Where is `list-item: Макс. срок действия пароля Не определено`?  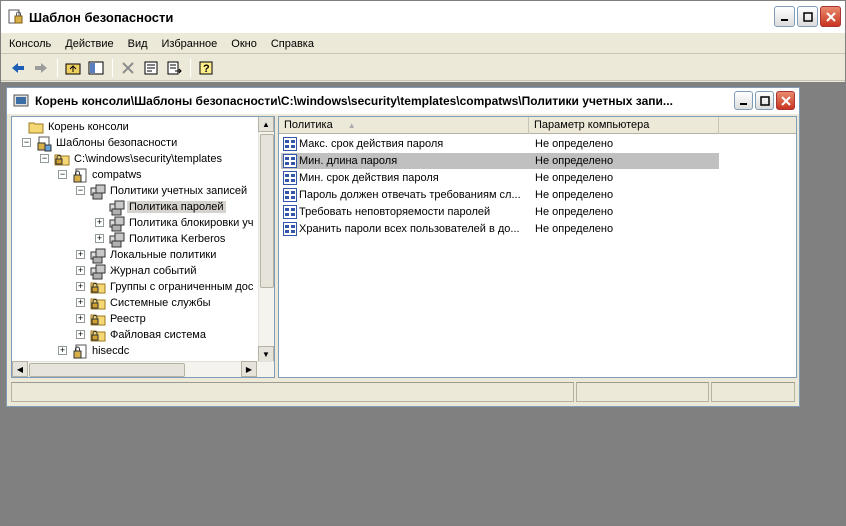 list-item: Макс. срок действия пароля Не определено is located at coordinates (500, 144).